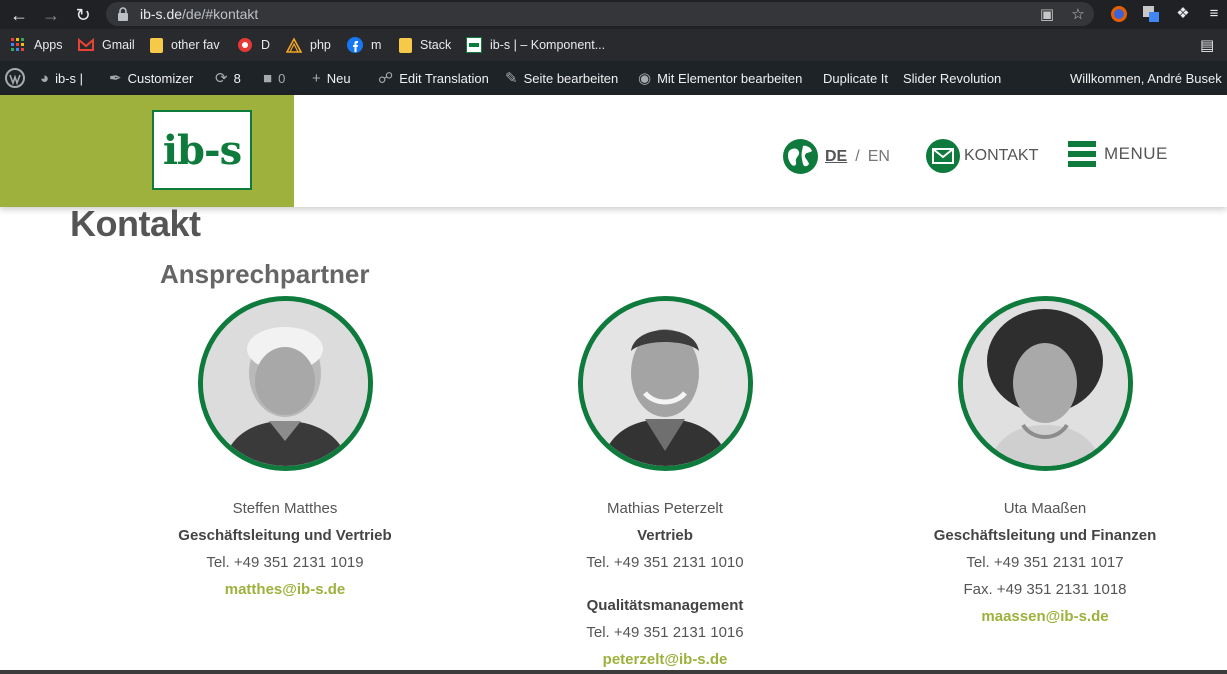  I want to click on admin-updates-link: ⟳ 8, so click(228, 78).